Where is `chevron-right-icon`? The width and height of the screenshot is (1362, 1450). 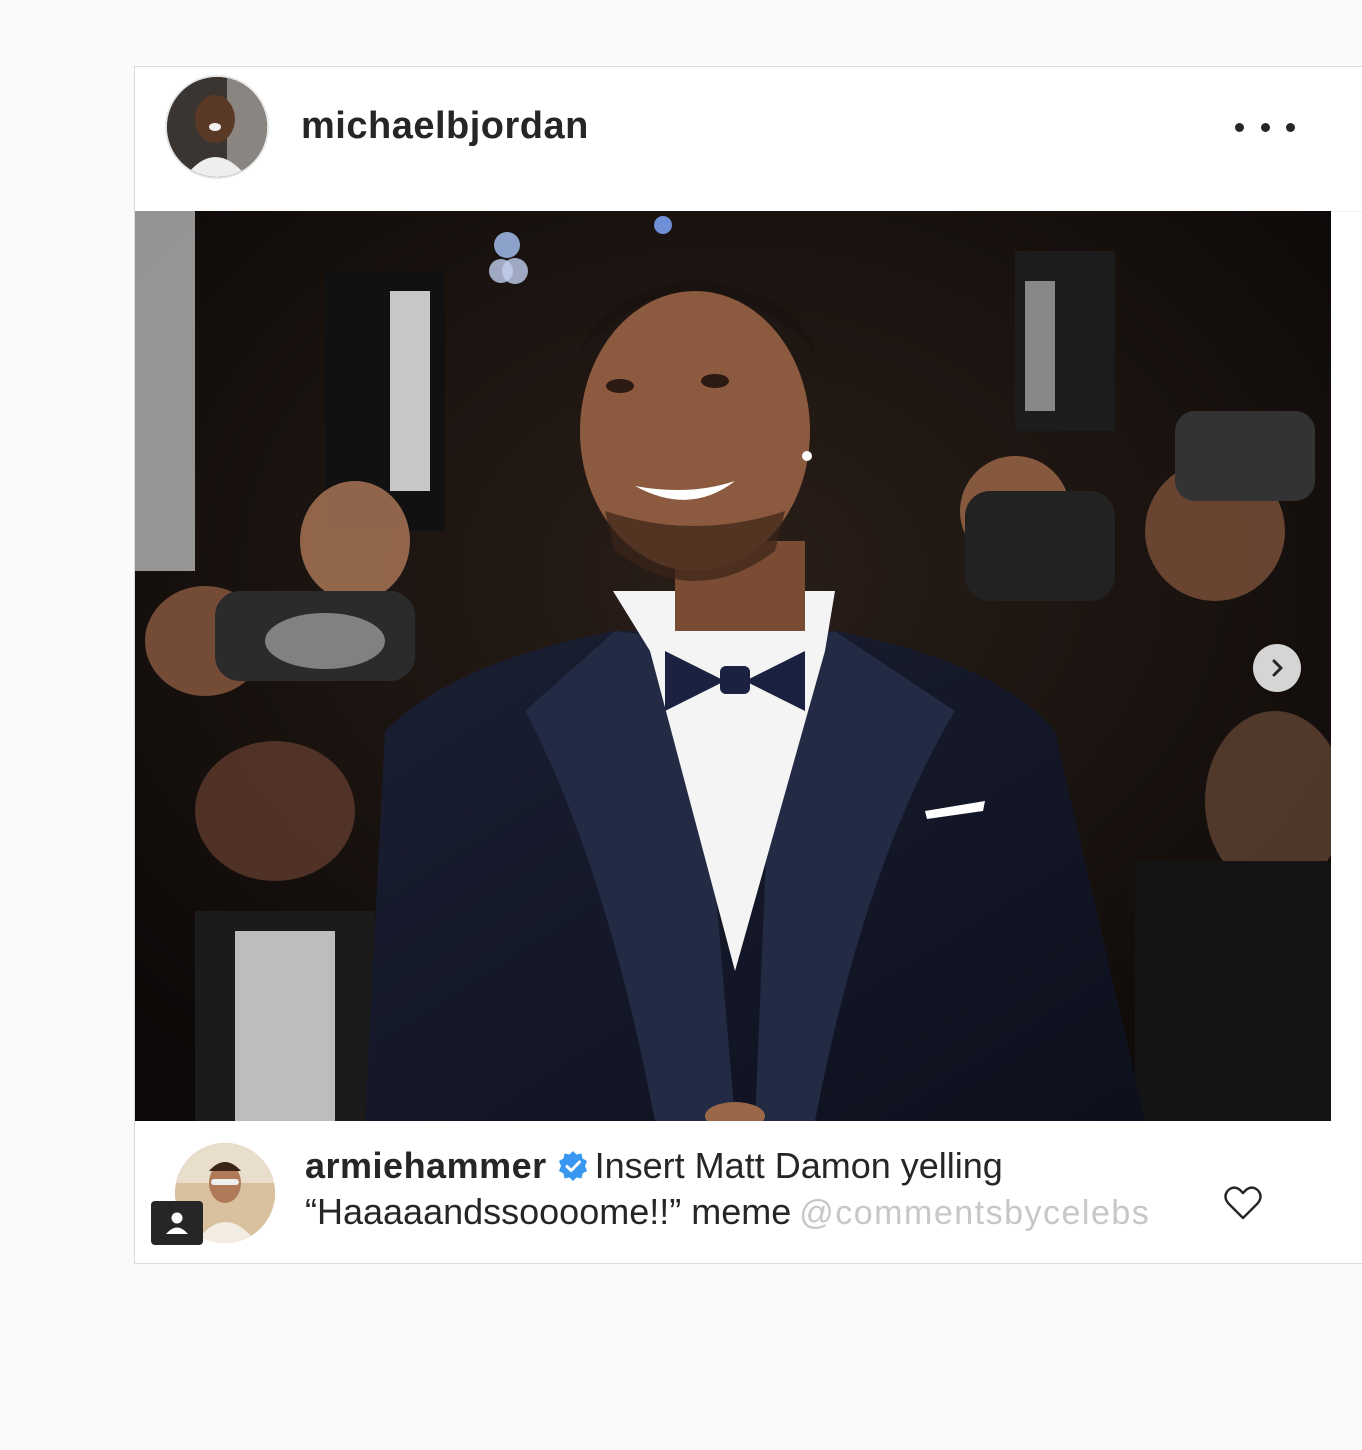
chevron-right-icon is located at coordinates (1277, 668).